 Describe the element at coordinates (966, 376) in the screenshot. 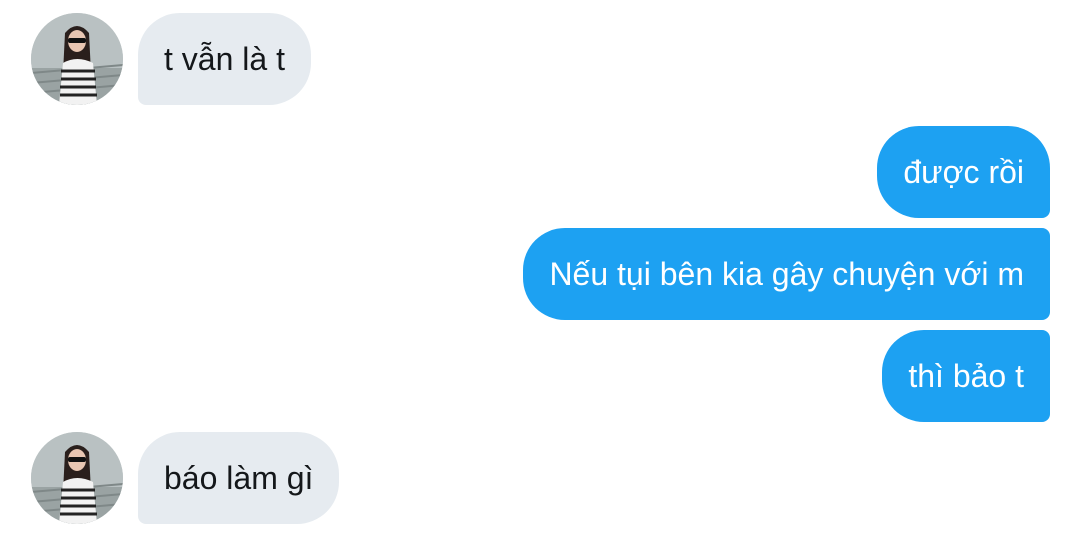

I see `message-bubble-outgoing: thì bảo t` at that location.